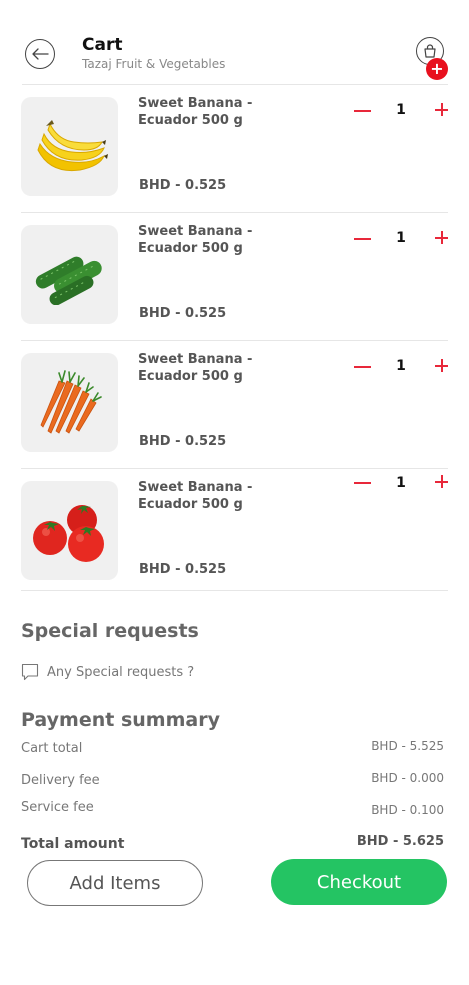 Image resolution: width=469 pixels, height=985 pixels. I want to click on cart-total-label: Cart total, so click(52, 748).